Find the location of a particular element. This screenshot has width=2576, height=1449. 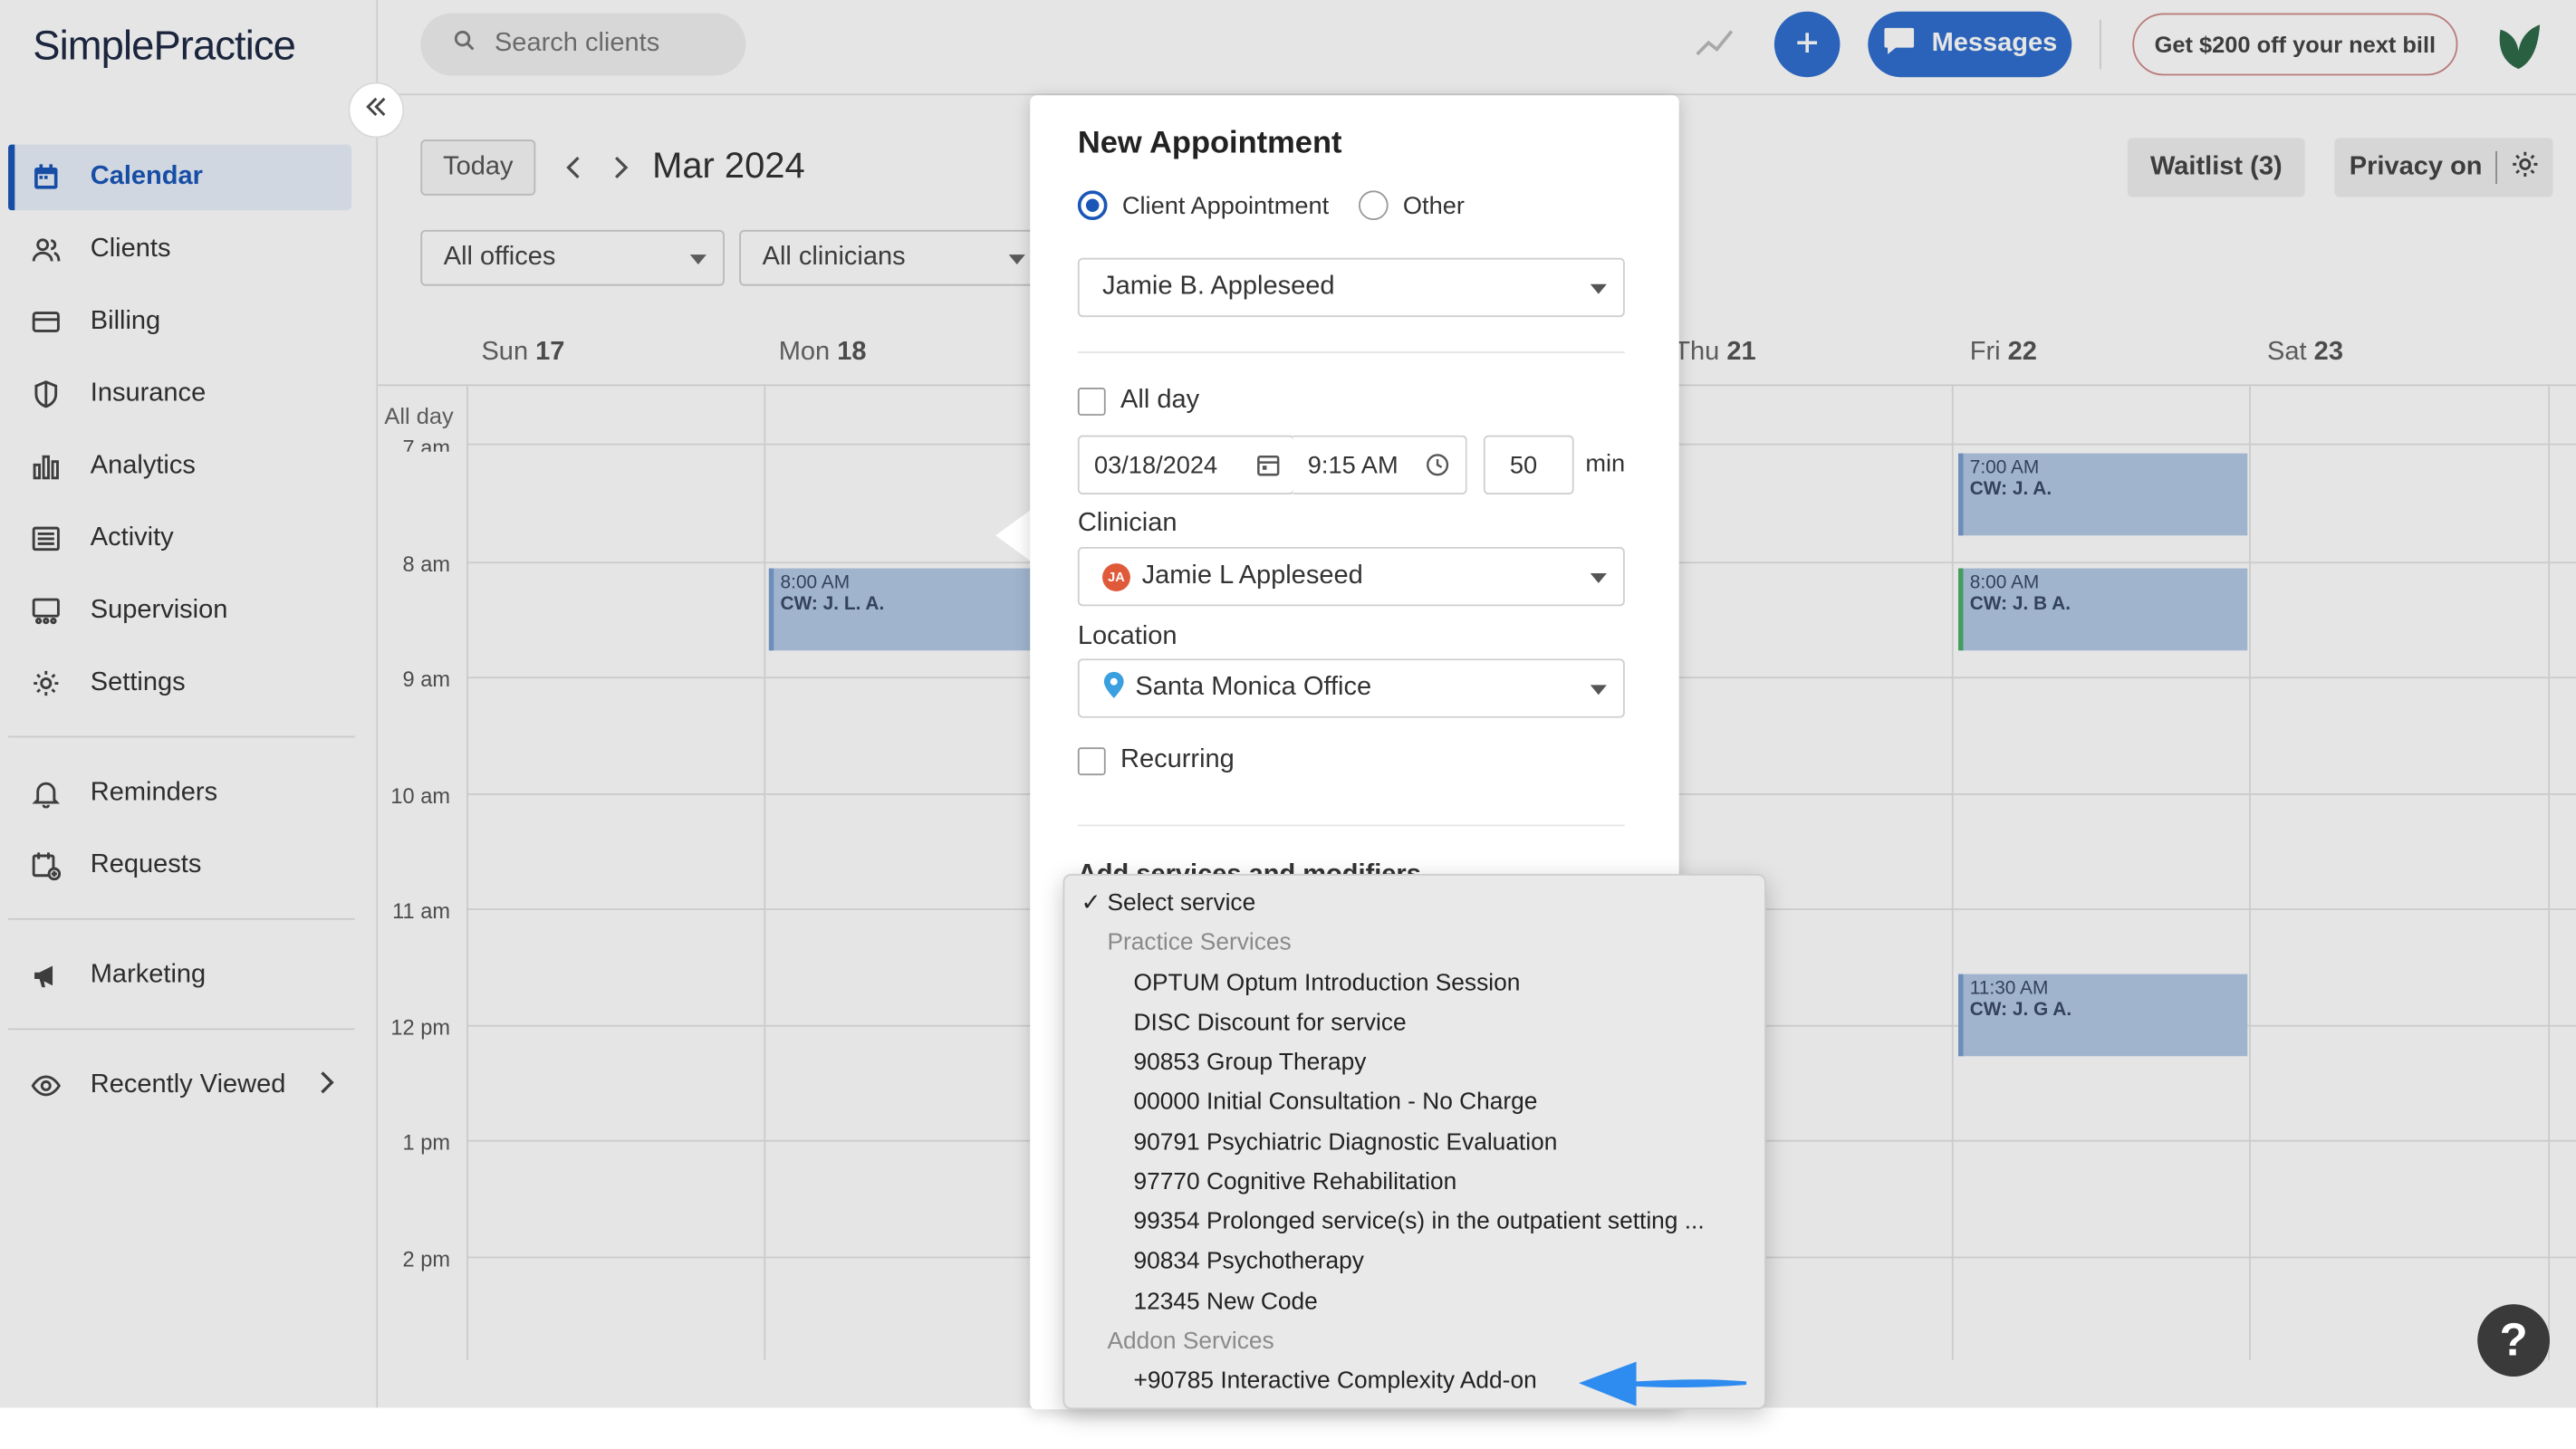

sidebar-item-supervision: Supervision is located at coordinates (179, 611).